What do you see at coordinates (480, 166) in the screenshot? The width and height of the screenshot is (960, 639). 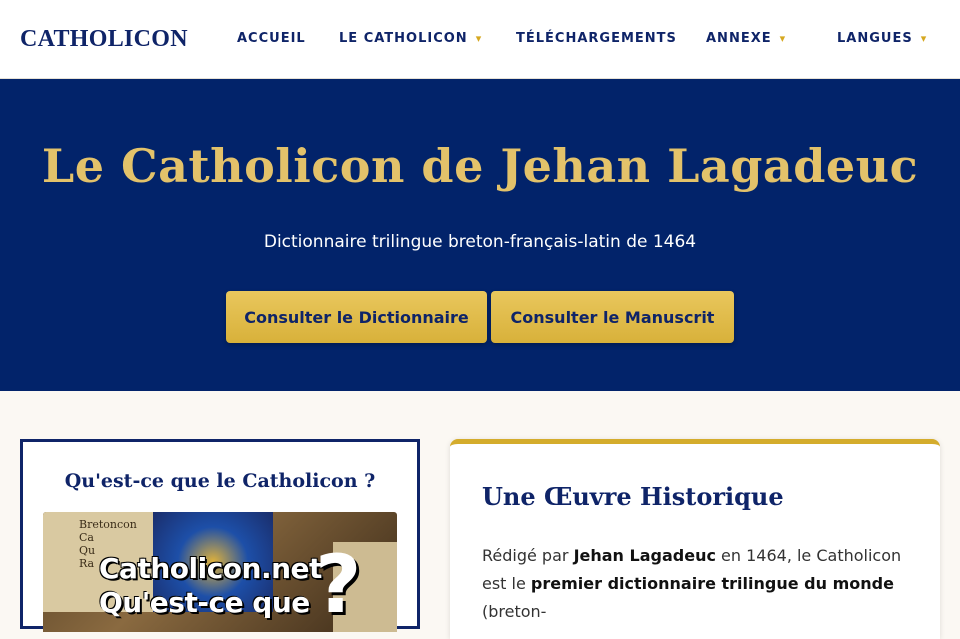 I see `hero-title: Le Catholicon de Jehan Lagadeuc` at bounding box center [480, 166].